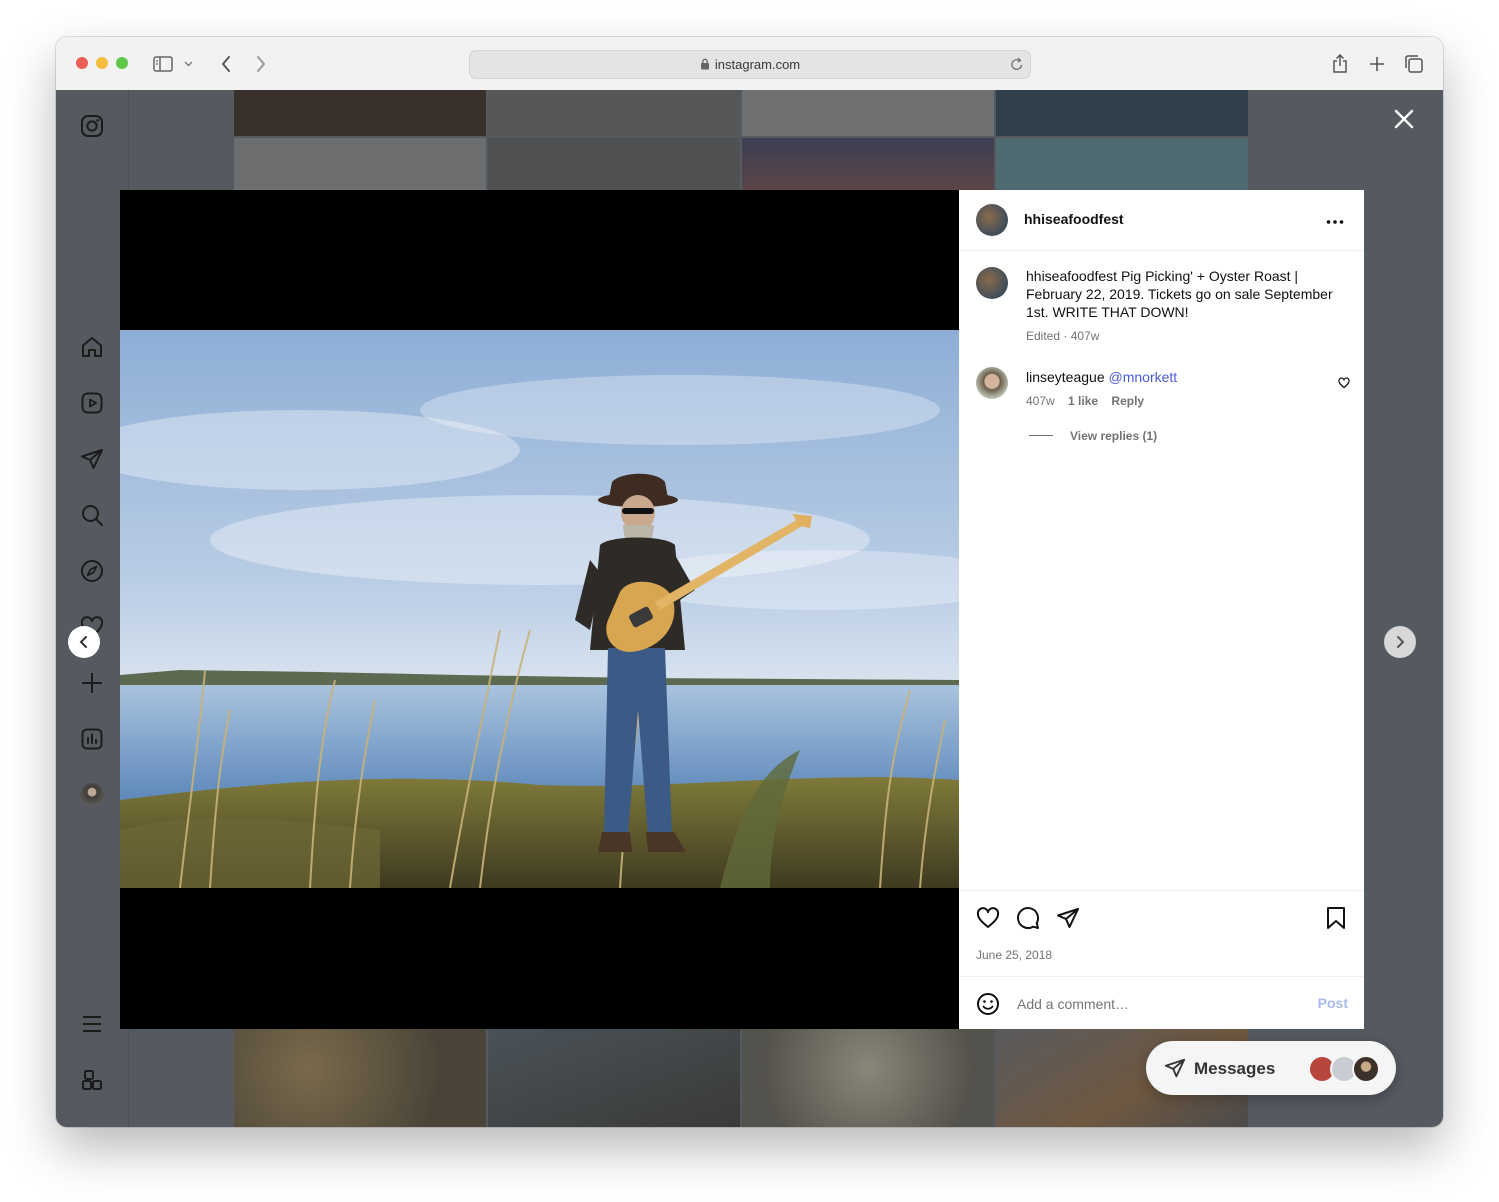 The width and height of the screenshot is (1499, 1202). I want to click on reload-icon, so click(1017, 66).